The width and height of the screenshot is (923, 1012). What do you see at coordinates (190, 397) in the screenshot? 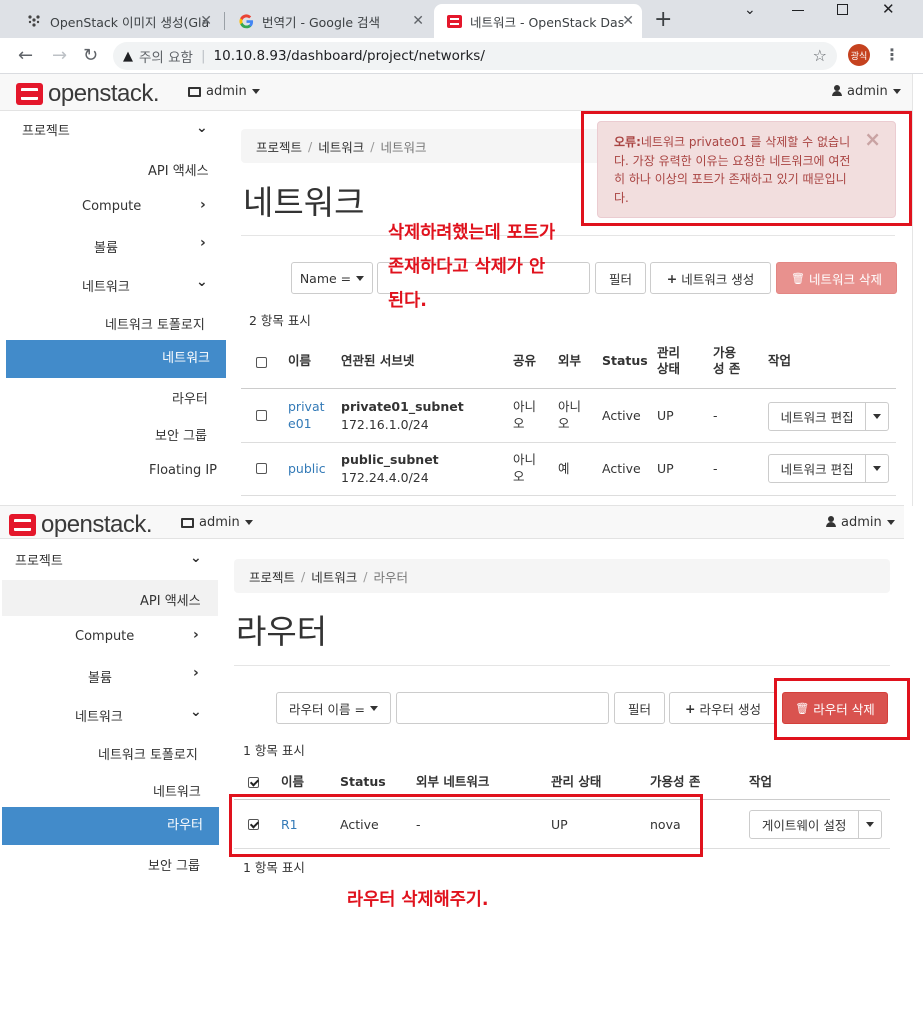
I see `sidebar-item-routers: 라우터` at bounding box center [190, 397].